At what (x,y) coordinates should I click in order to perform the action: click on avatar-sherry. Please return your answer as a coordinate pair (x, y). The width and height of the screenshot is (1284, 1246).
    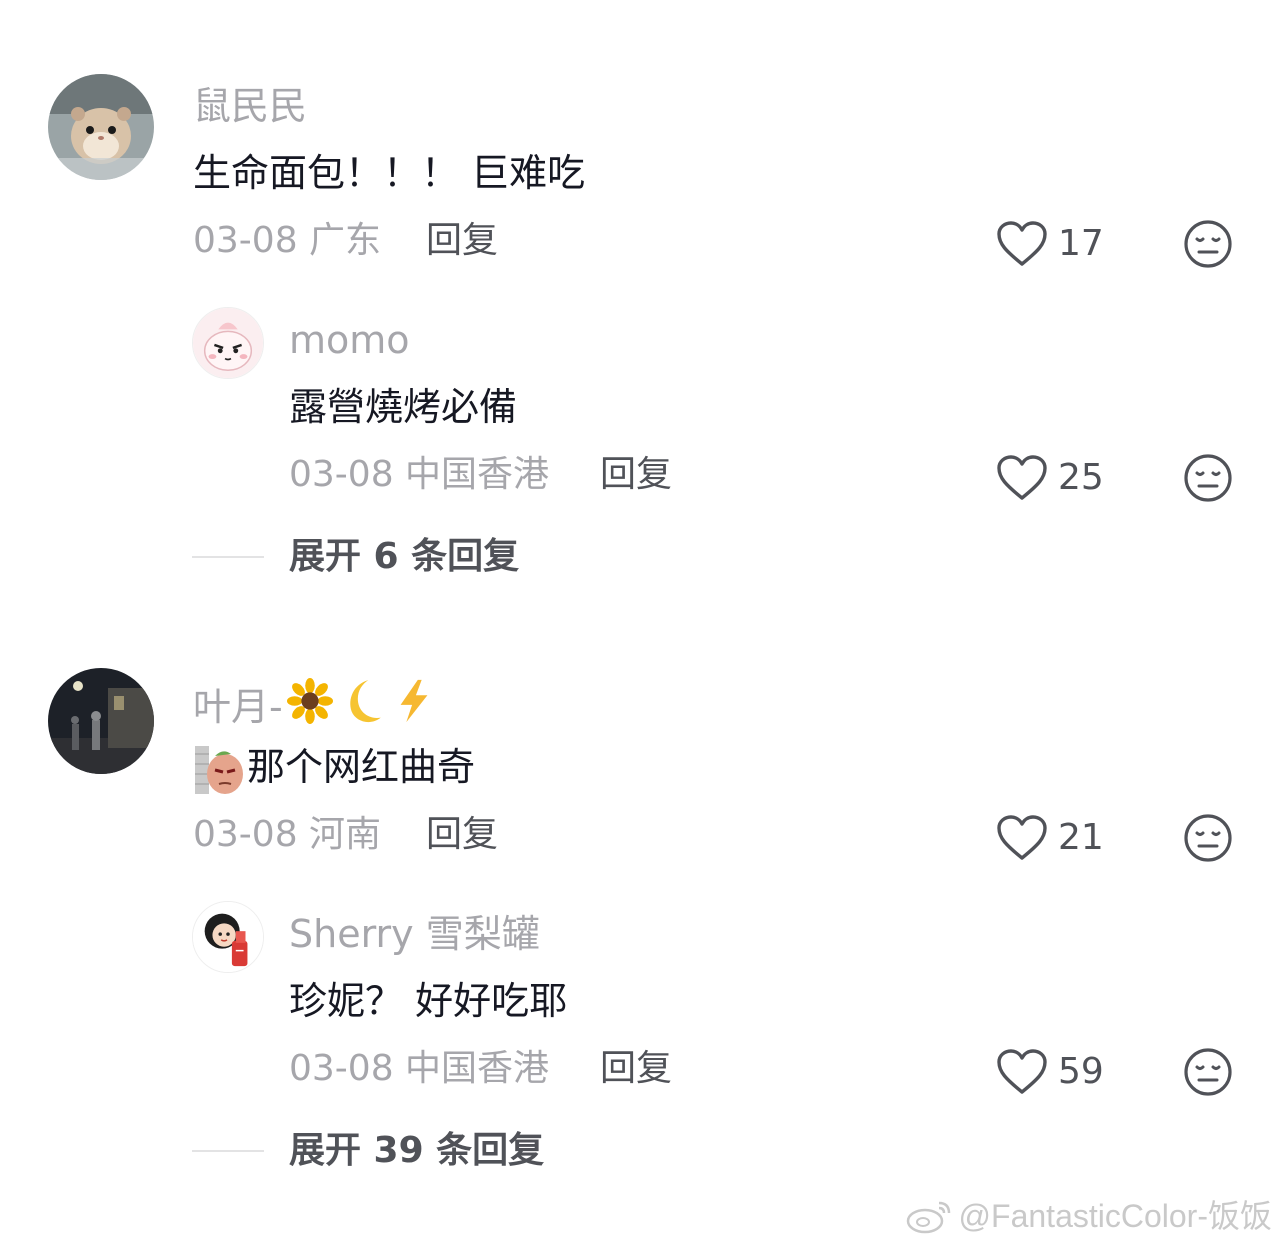
    Looking at the image, I should click on (228, 937).